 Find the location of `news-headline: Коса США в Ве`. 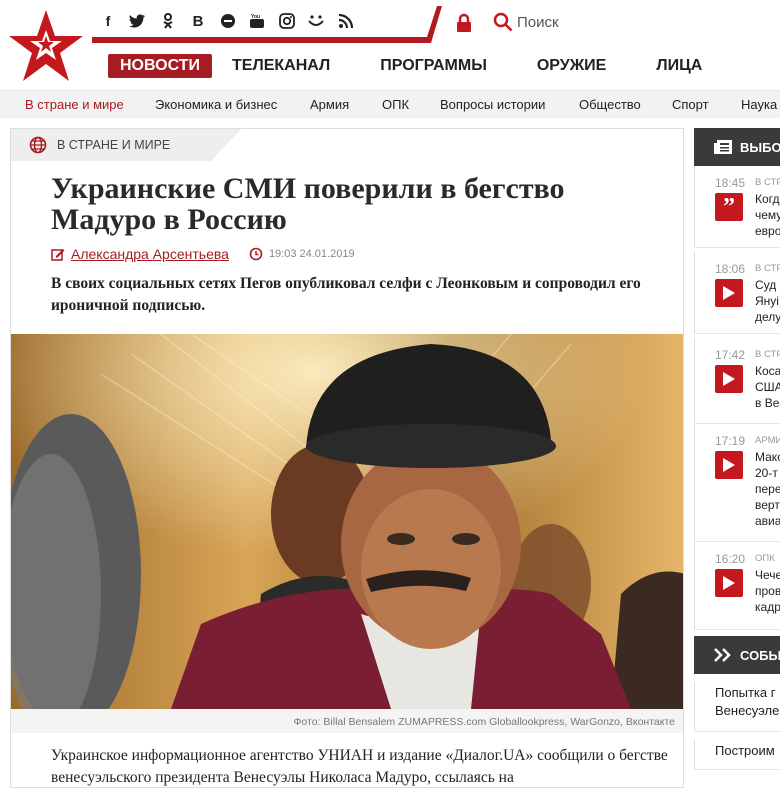

news-headline: Коса США в Ве is located at coordinates (767, 387).